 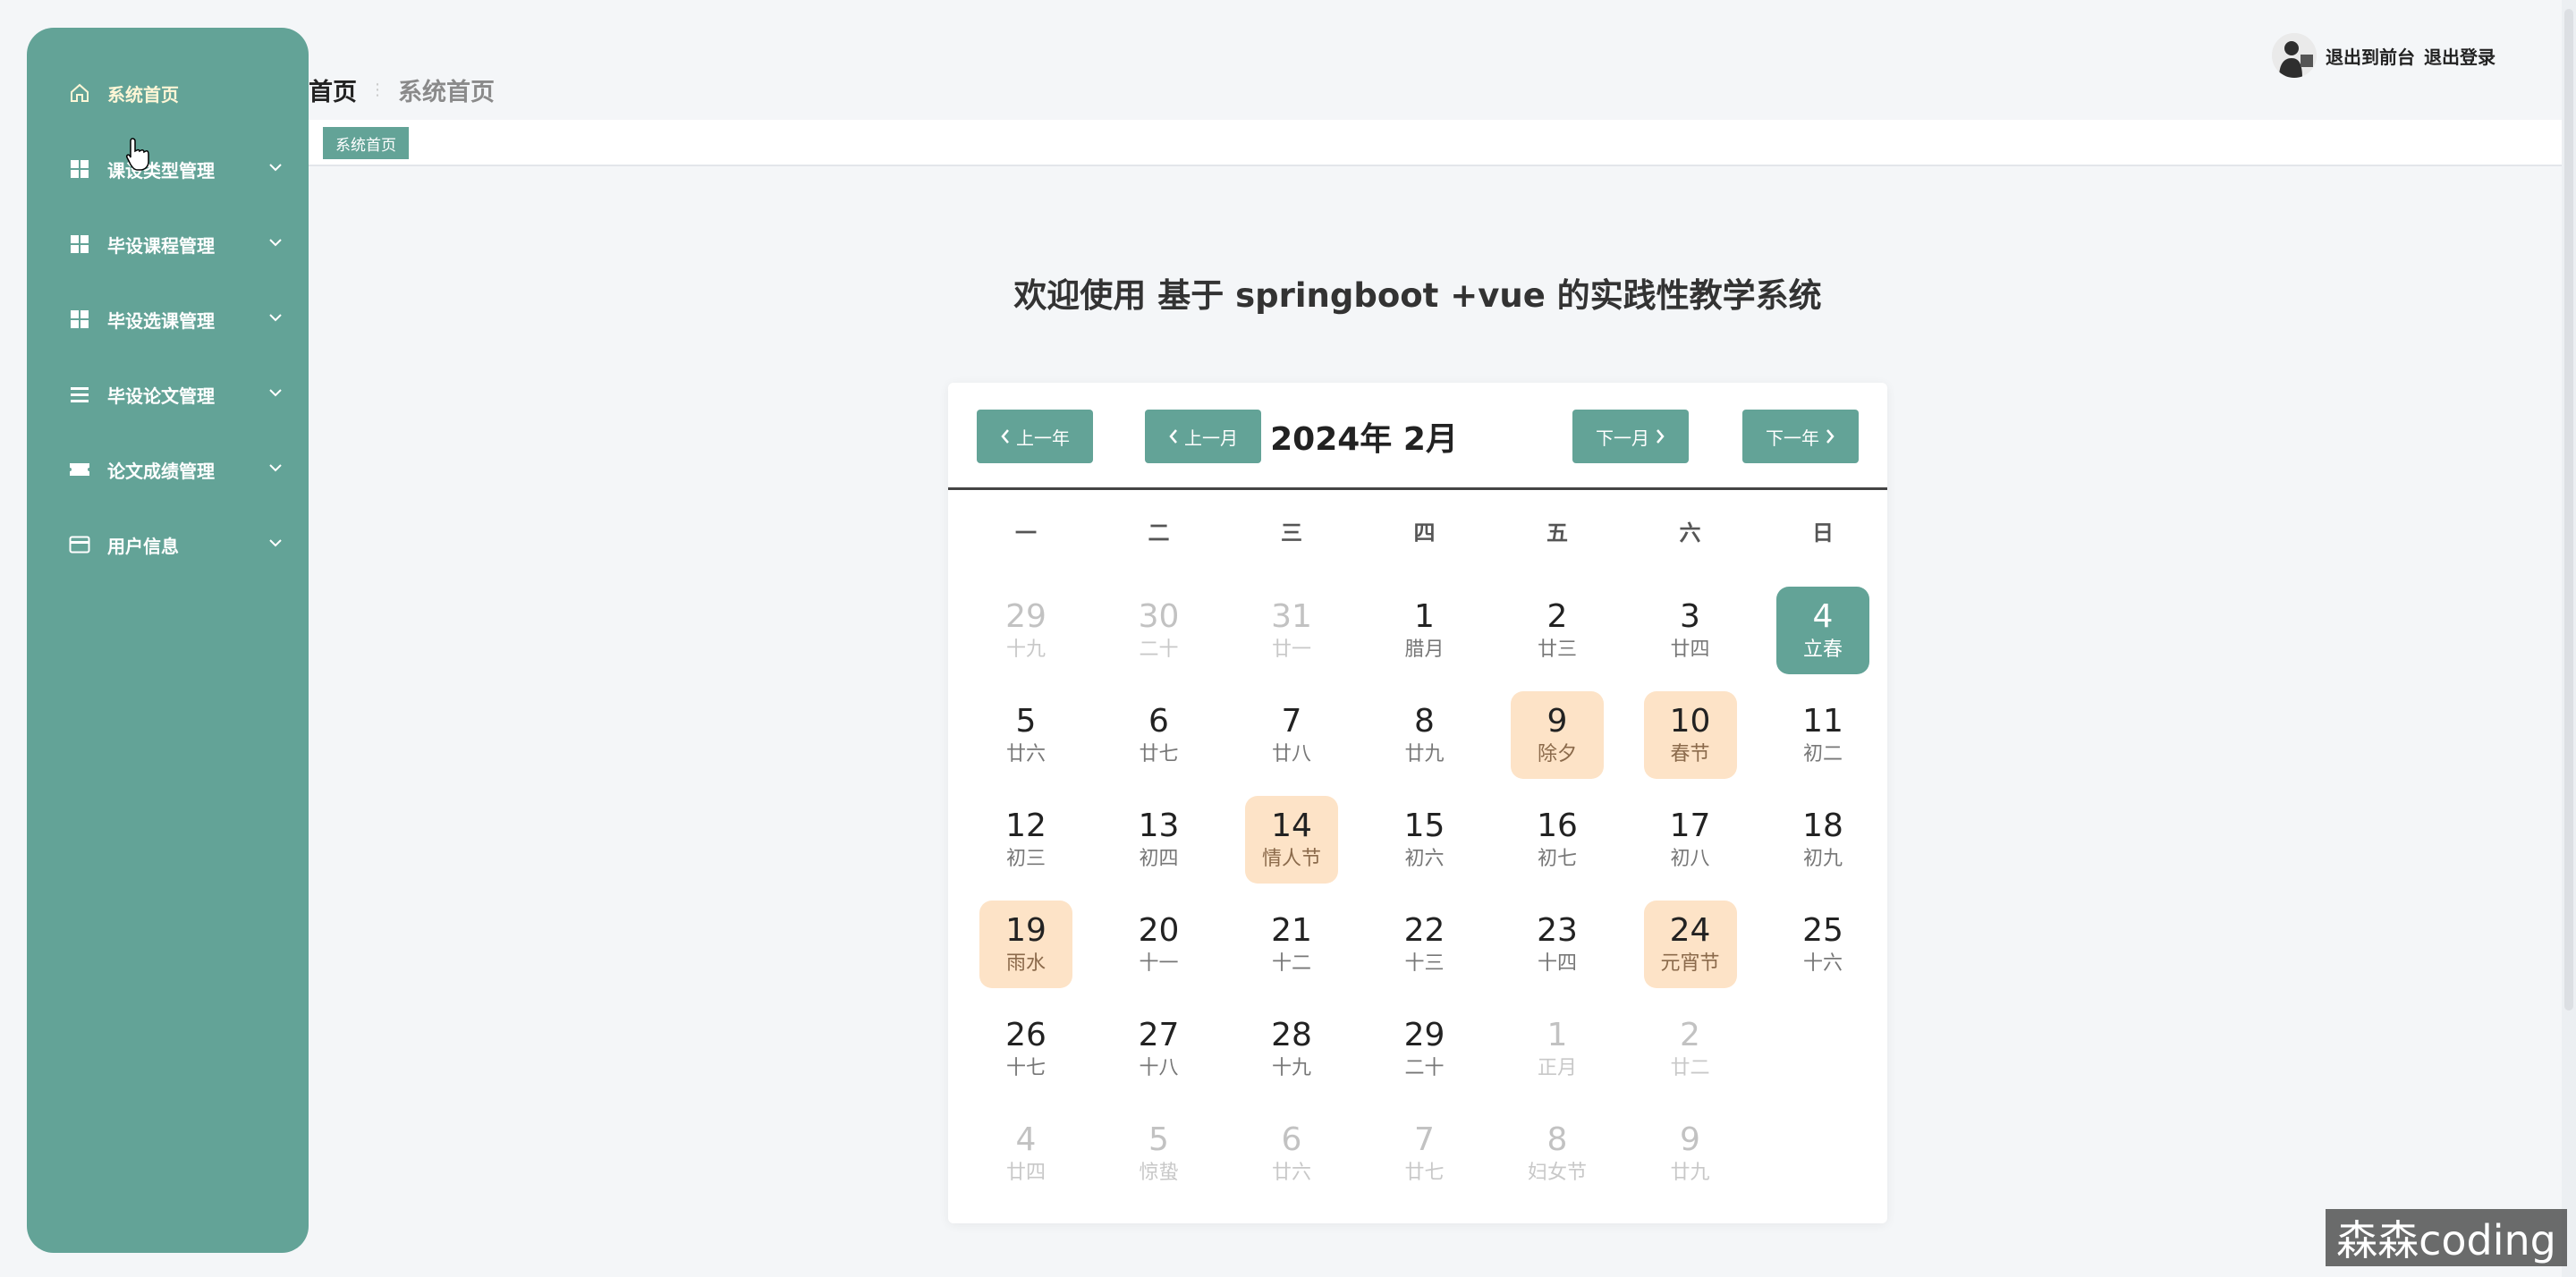 I want to click on day-lunar-label: 初二, so click(x=1822, y=754).